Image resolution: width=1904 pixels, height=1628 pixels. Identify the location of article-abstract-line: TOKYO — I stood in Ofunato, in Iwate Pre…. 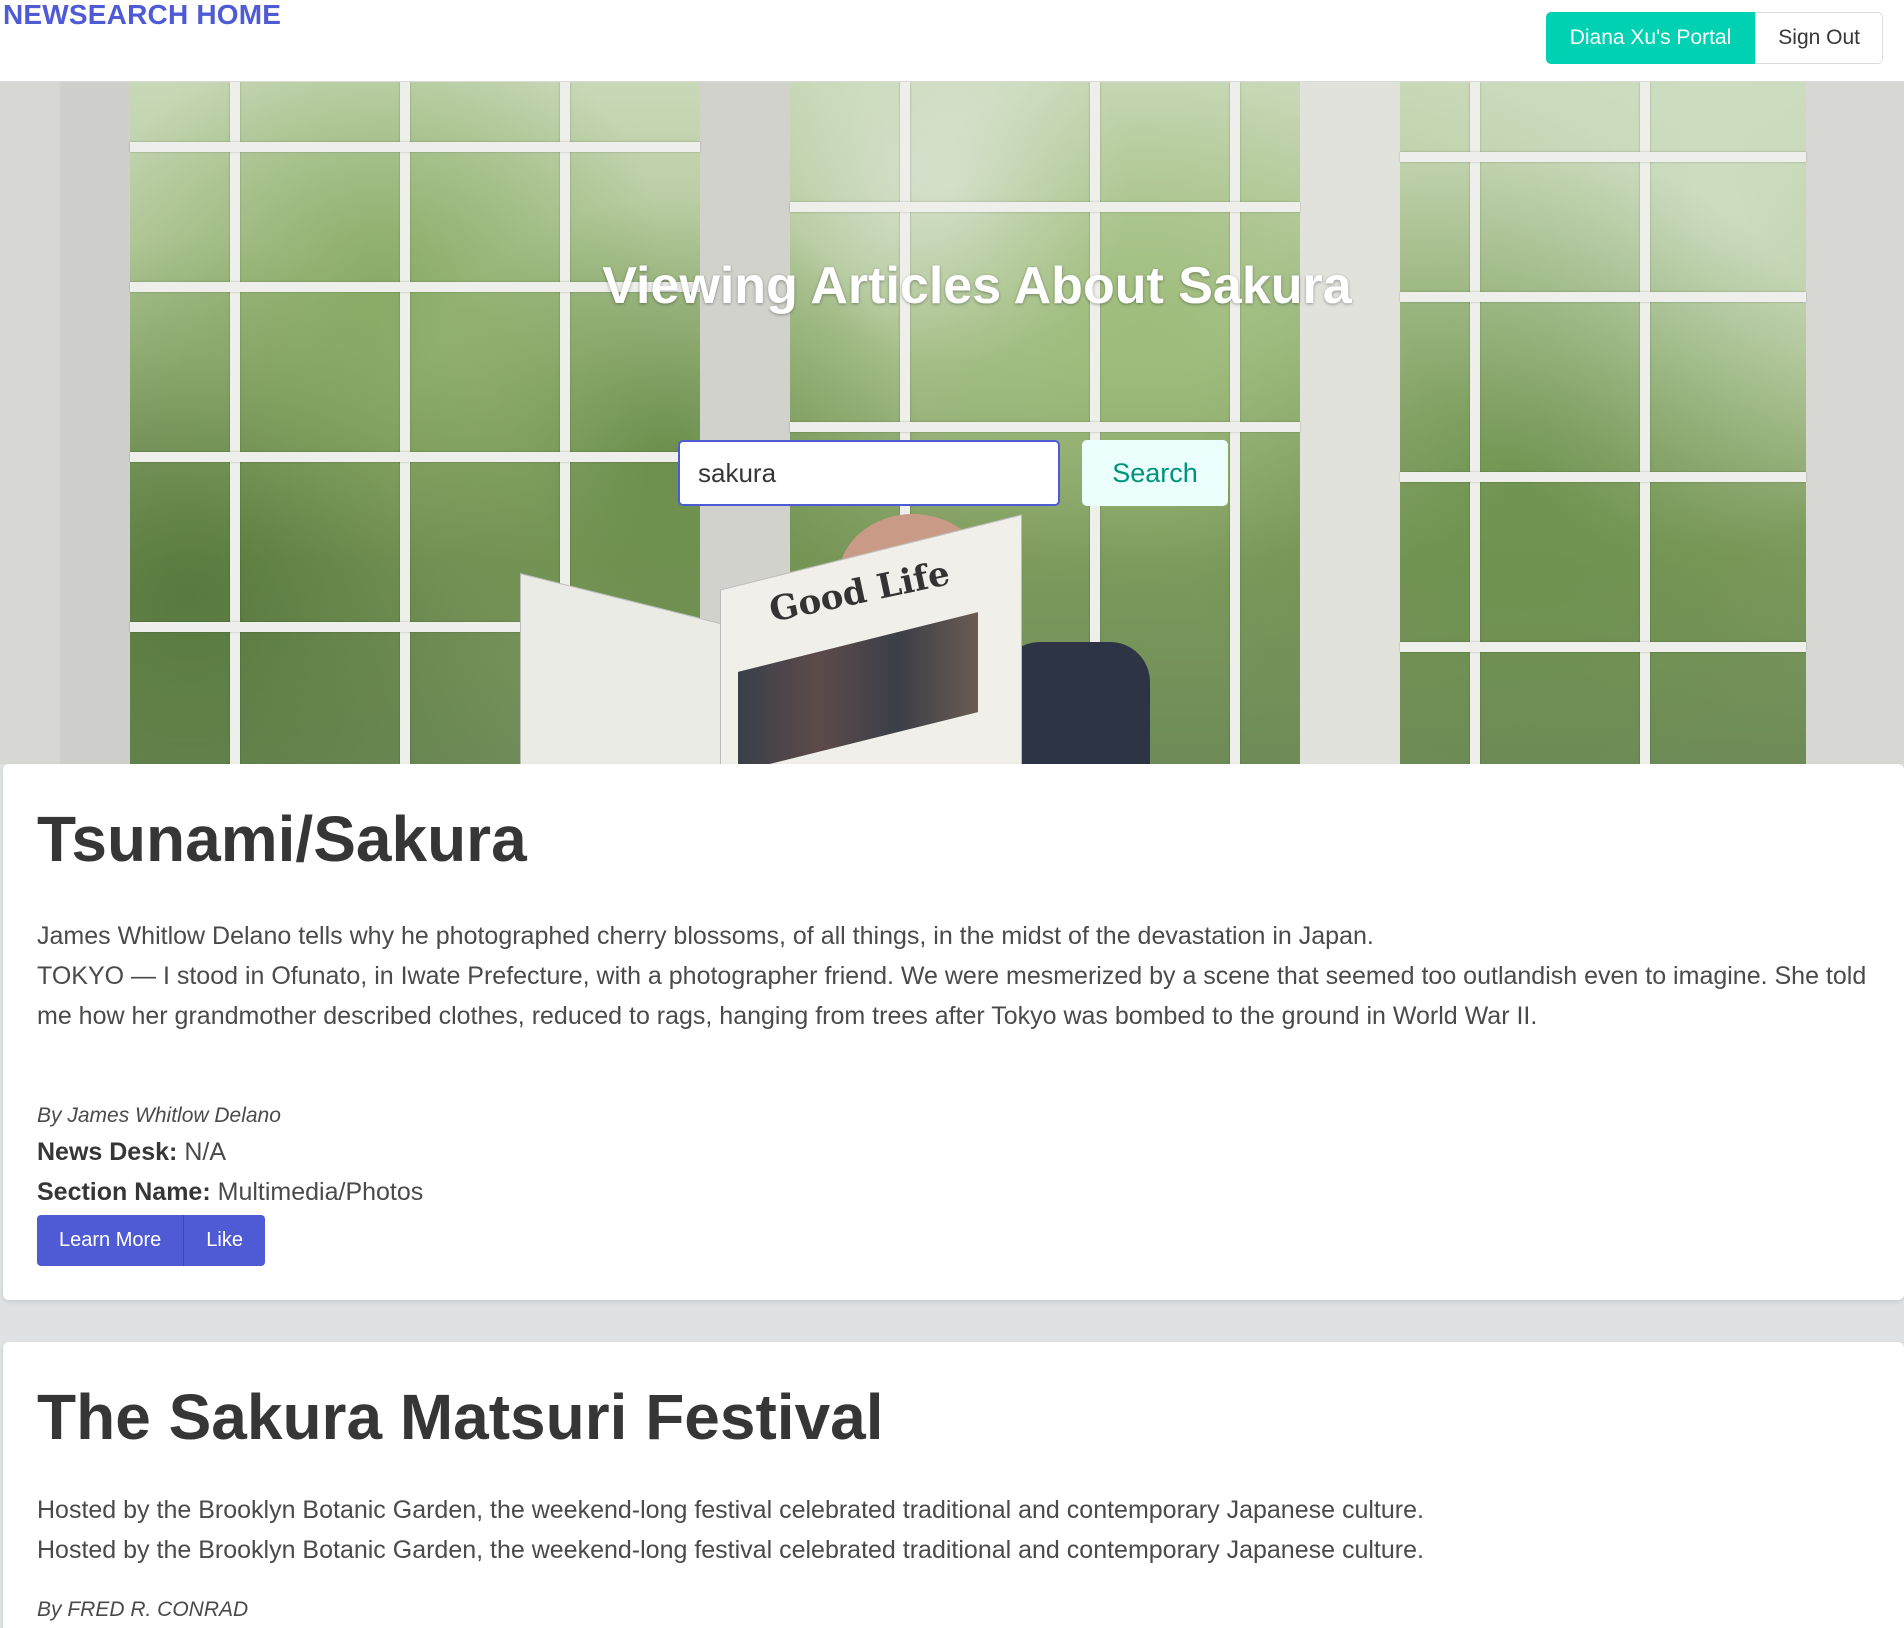
(952, 996).